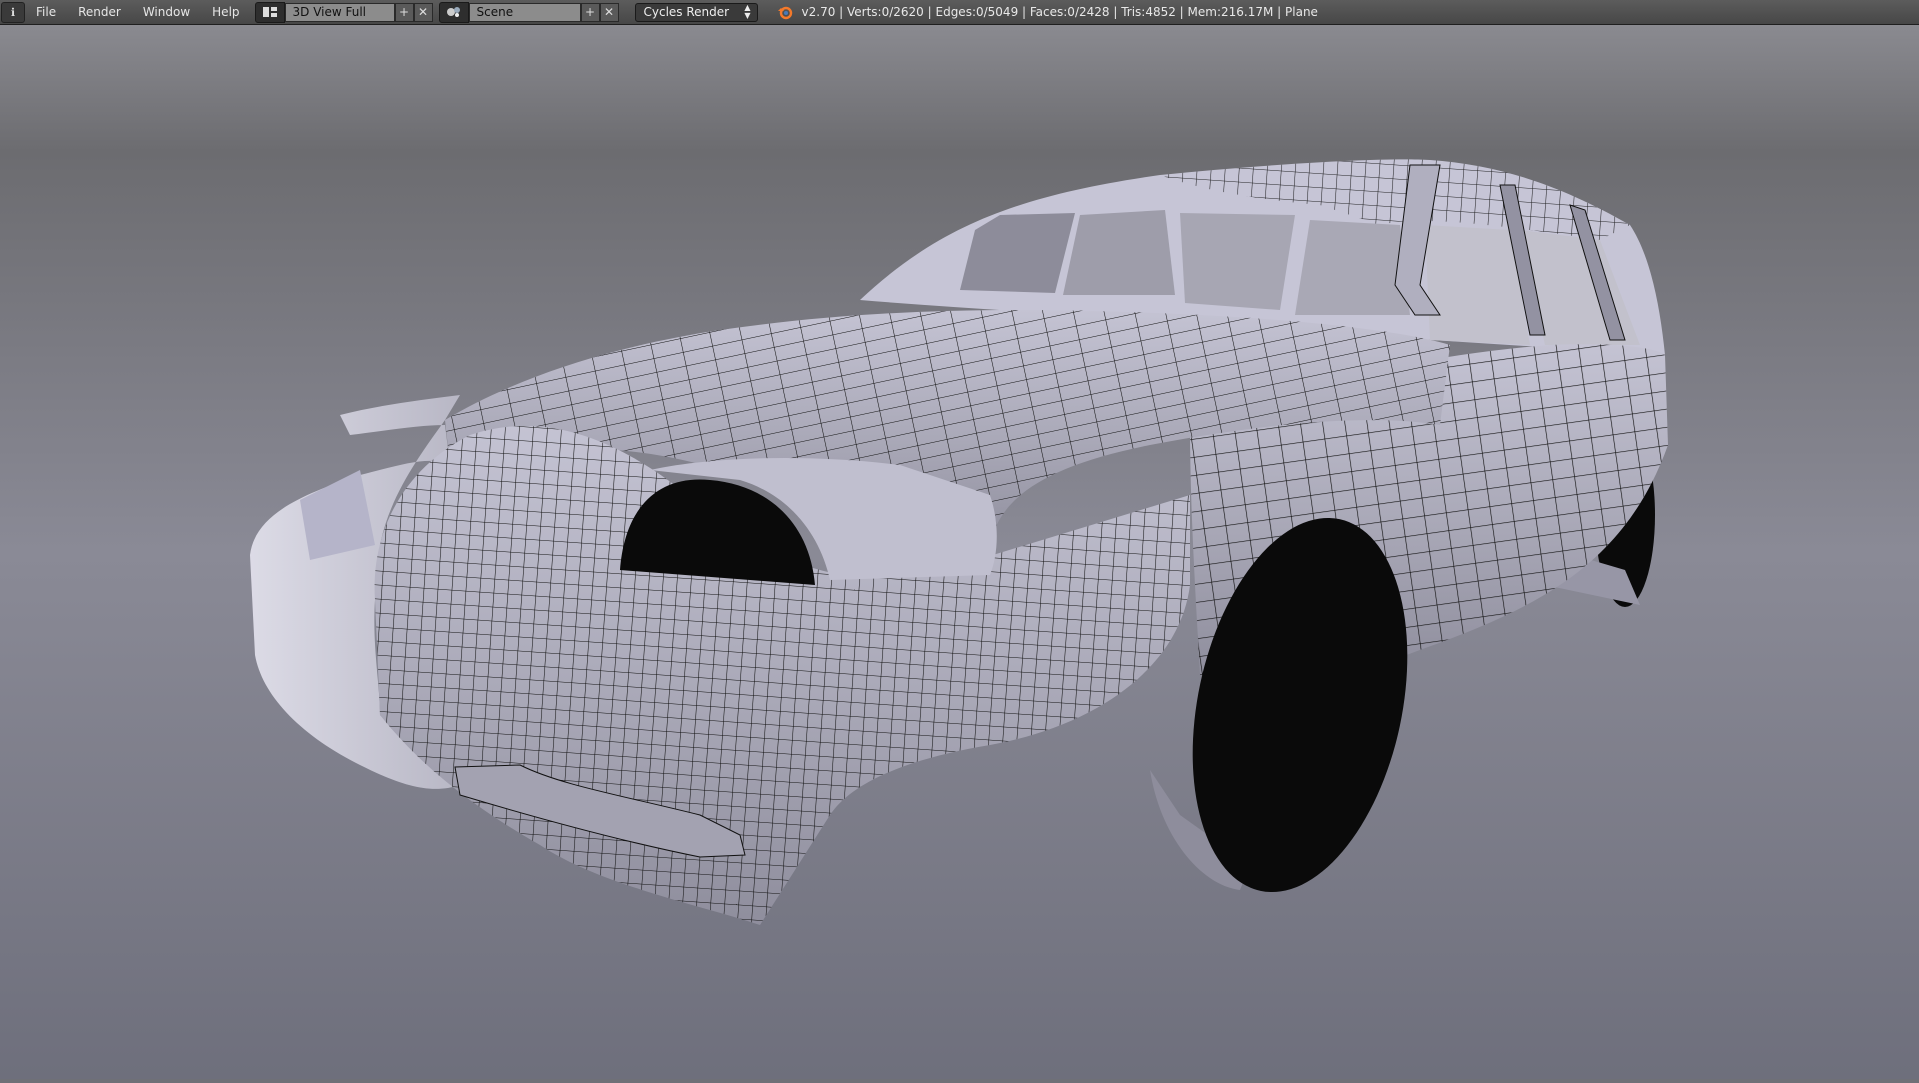  What do you see at coordinates (453, 12) in the screenshot?
I see `scene-icon` at bounding box center [453, 12].